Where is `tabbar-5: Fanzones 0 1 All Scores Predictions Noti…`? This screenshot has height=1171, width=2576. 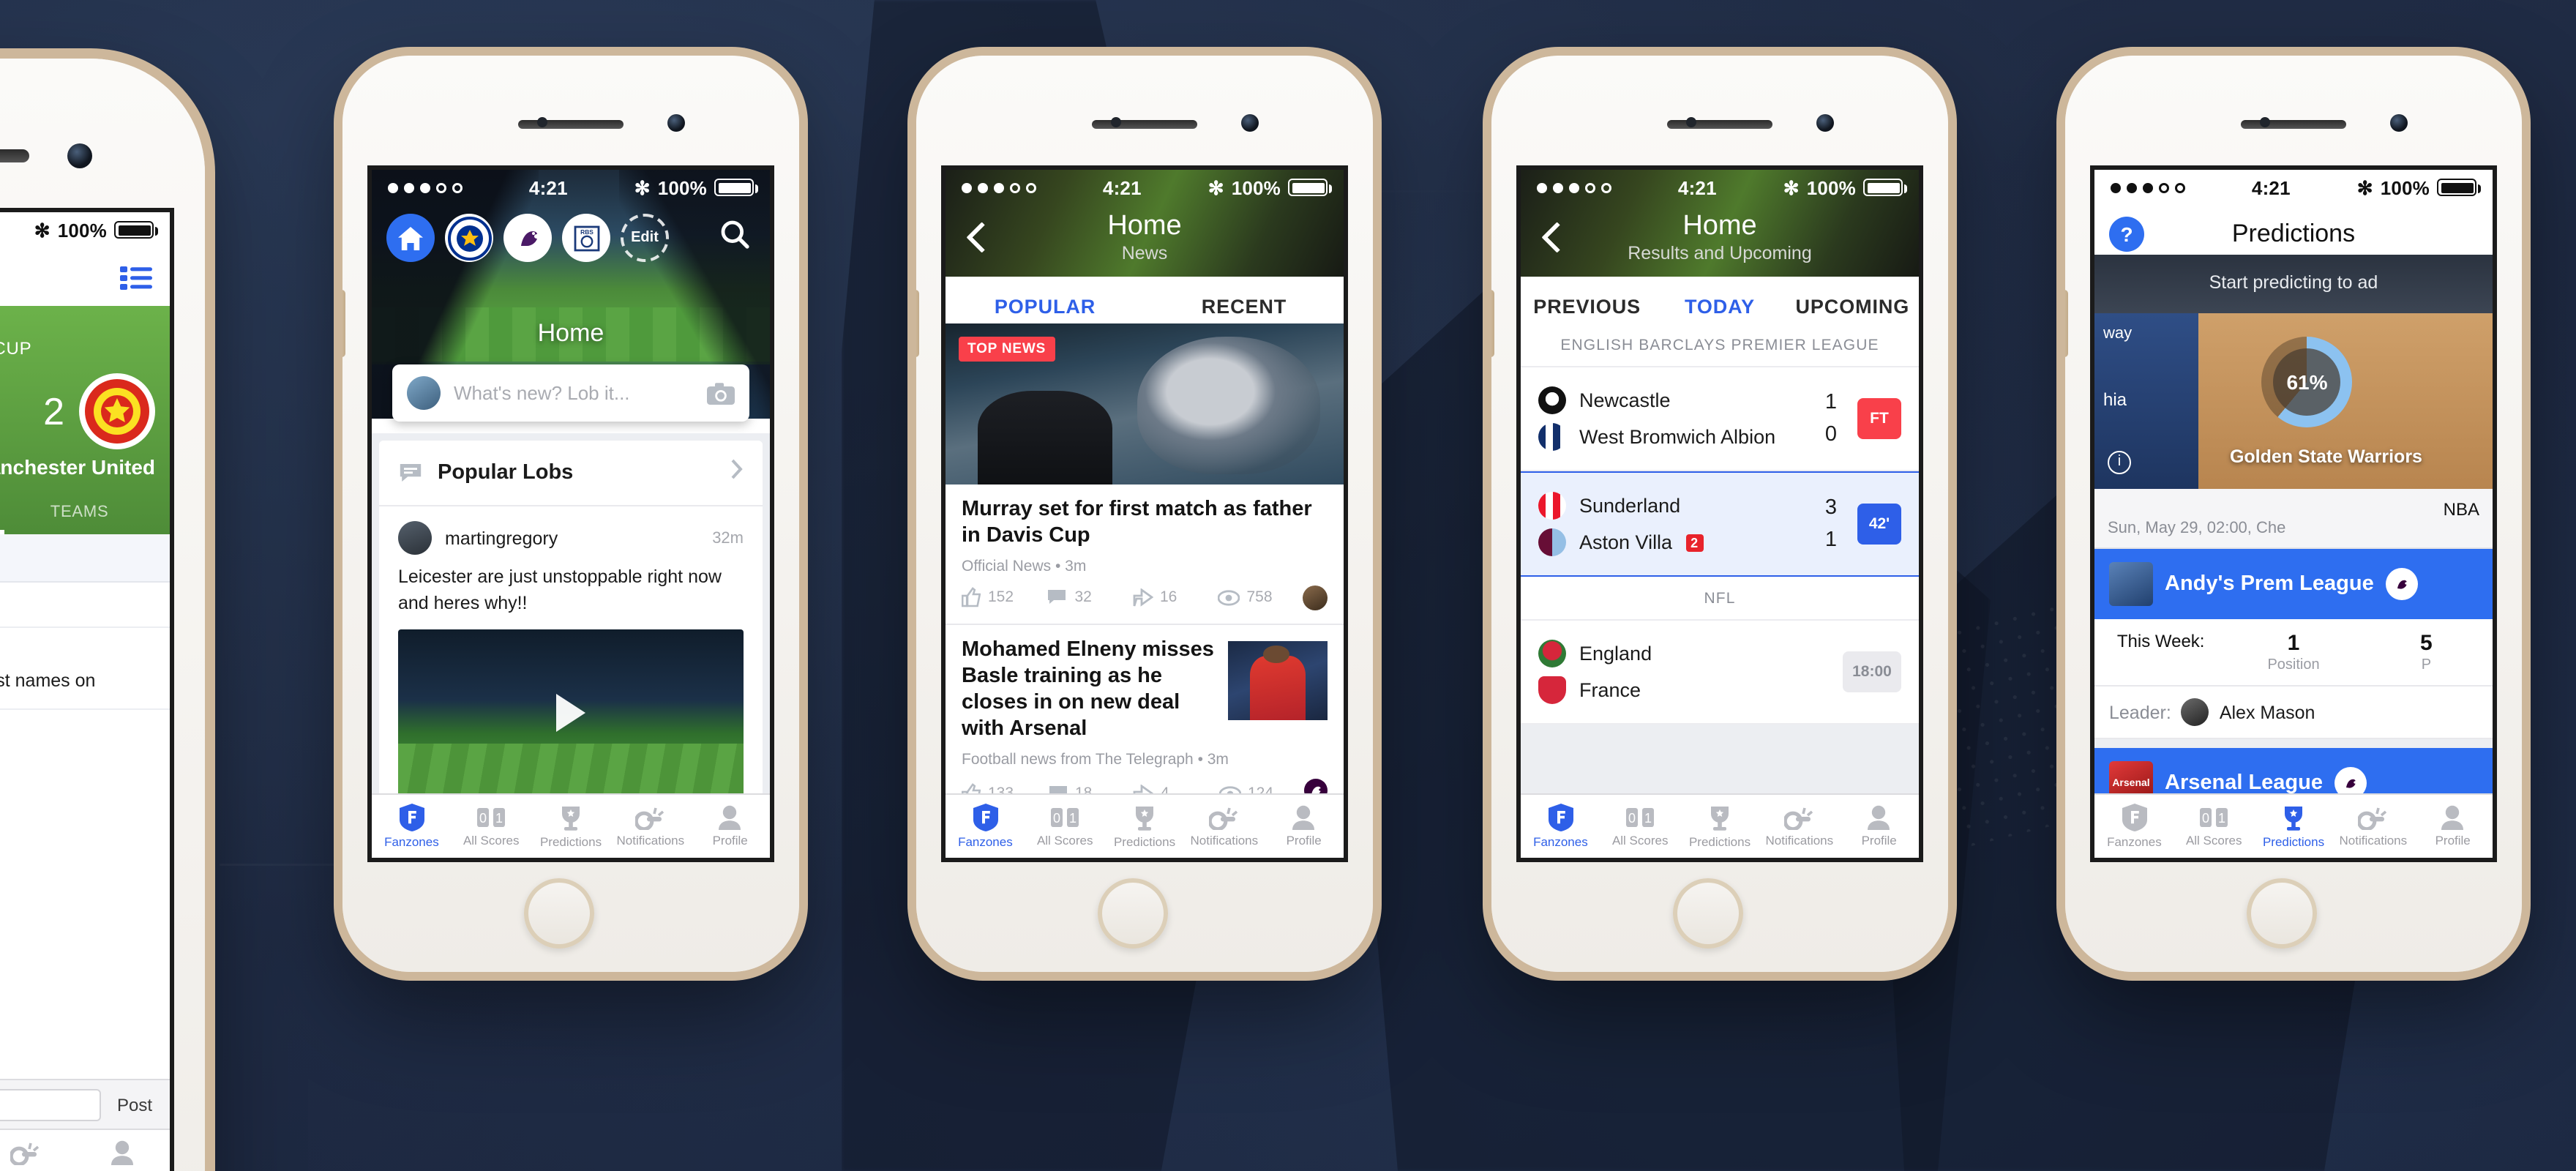 tabbar-5: Fanzones 0 1 All Scores Predictions Noti… is located at coordinates (2293, 825).